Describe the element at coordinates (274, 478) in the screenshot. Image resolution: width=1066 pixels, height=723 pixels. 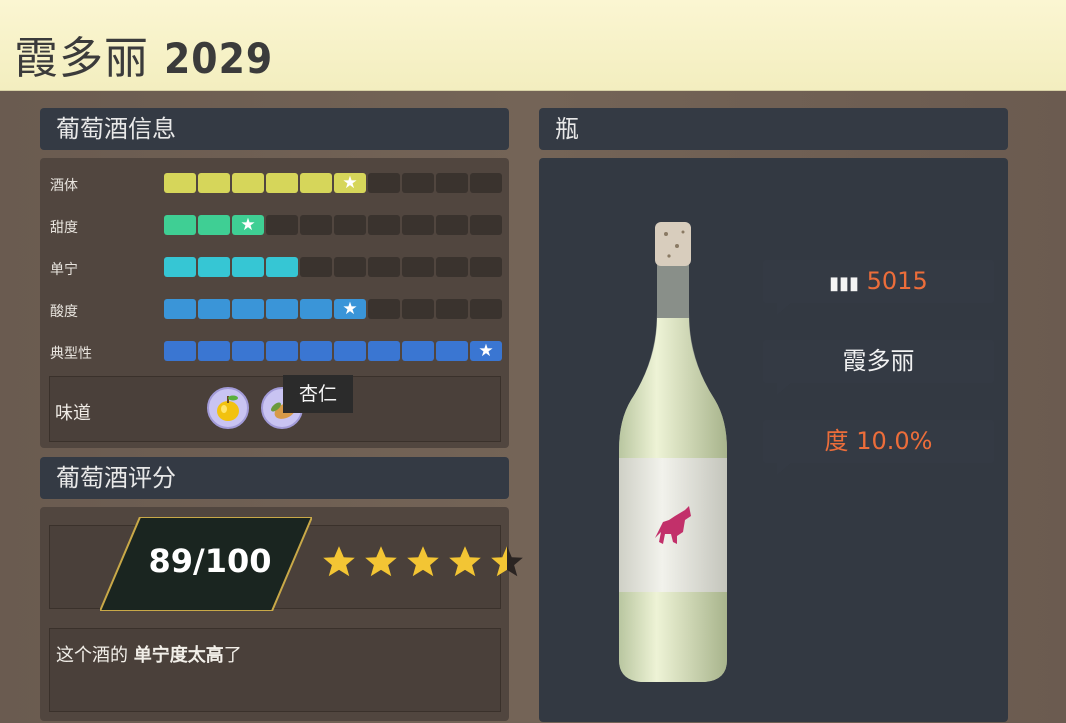
I see `wine-rating-header: 葡萄酒评分` at that location.